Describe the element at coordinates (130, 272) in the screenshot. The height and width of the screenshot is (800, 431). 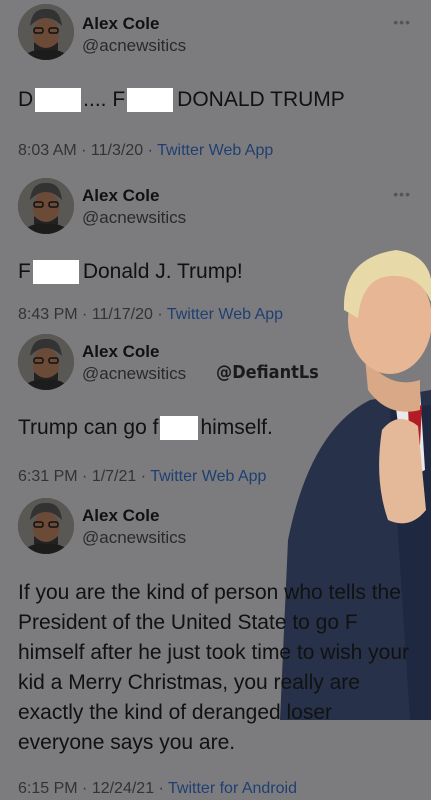
I see `tweet-text: F Donald J. Trump!` at that location.